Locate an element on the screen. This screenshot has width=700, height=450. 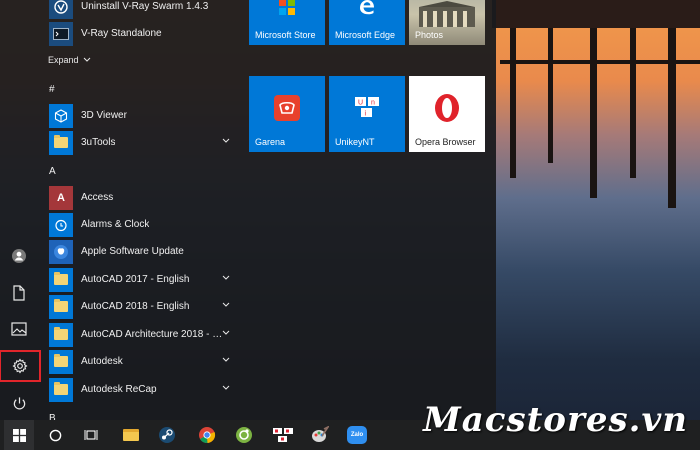
user-account-button is located at coordinates (19, 256).